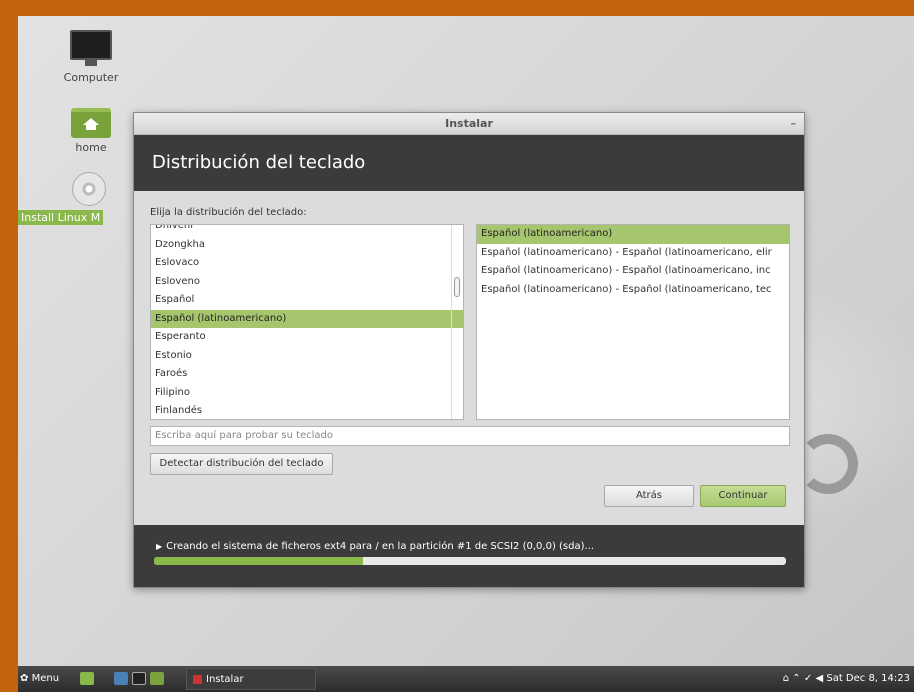  I want to click on layout-item-selected: Español (latinoamericano), so click(307, 318).